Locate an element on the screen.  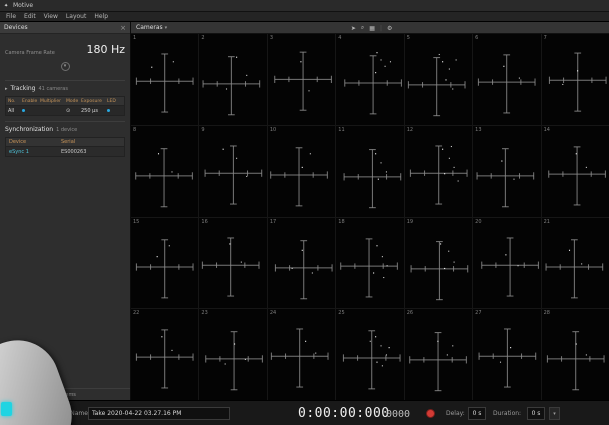
tracking-col-multiplier: Multiplier is located at coordinates (50, 101).